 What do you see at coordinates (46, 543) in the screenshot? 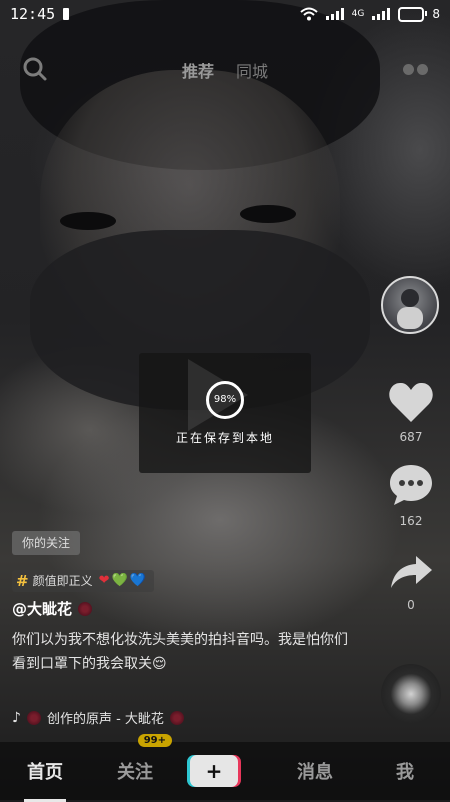
I see `follow-badge: 你的关注` at bounding box center [46, 543].